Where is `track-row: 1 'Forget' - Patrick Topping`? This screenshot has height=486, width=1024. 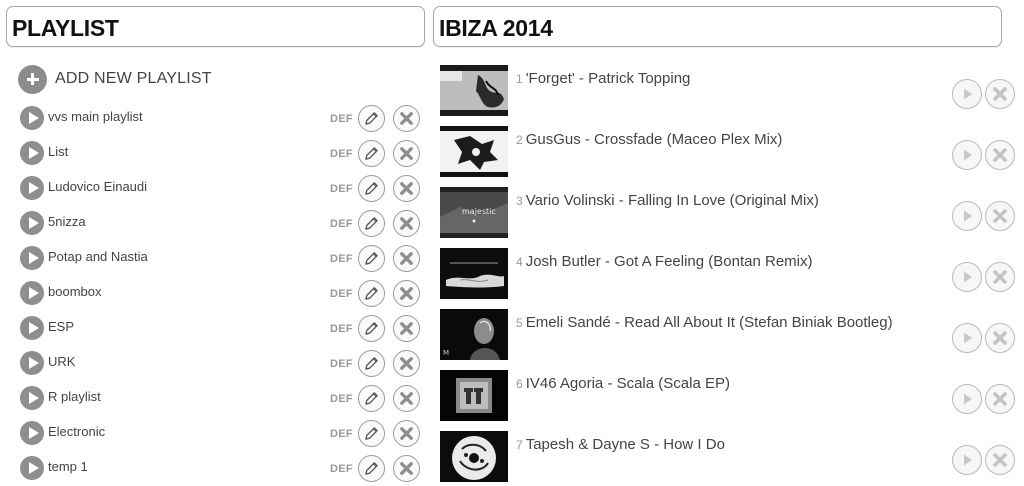 track-row: 1 'Forget' - Patrick Topping is located at coordinates (730, 91).